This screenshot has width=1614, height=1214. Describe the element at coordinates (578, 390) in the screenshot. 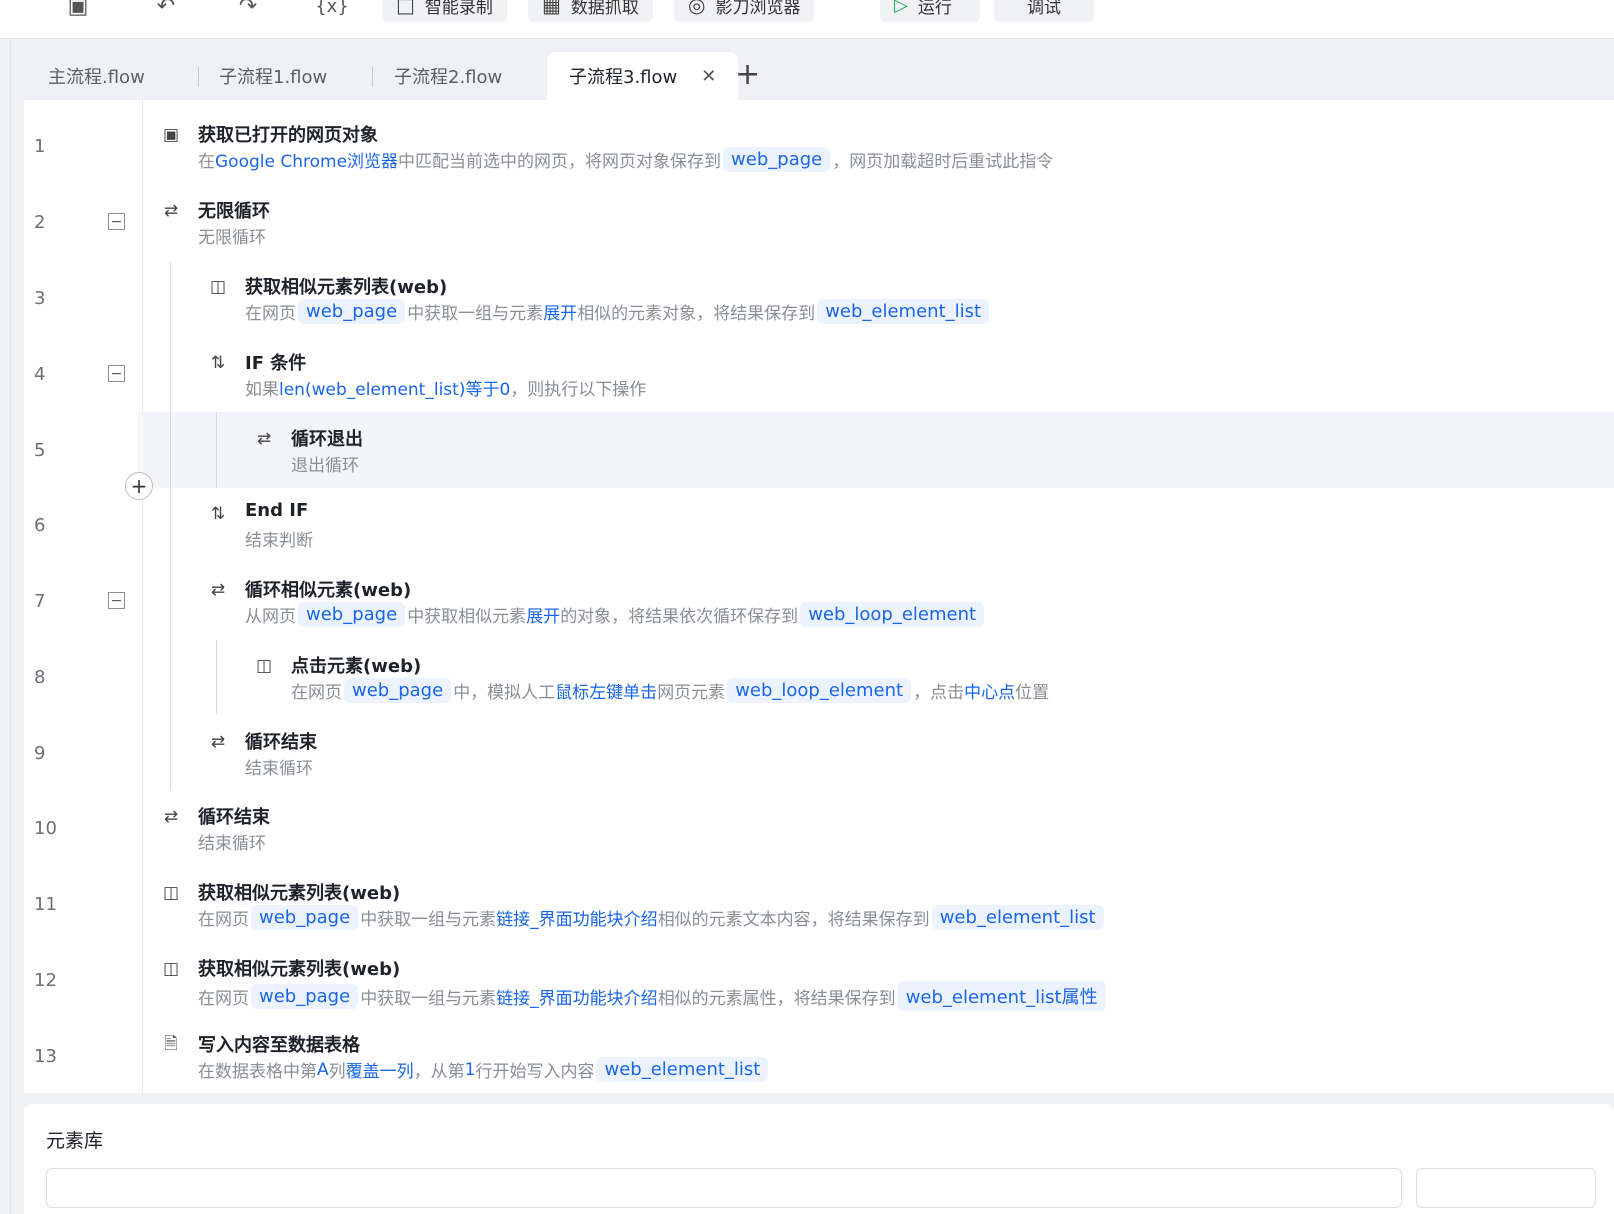

I see `description-text: ，则执行以下操作` at that location.